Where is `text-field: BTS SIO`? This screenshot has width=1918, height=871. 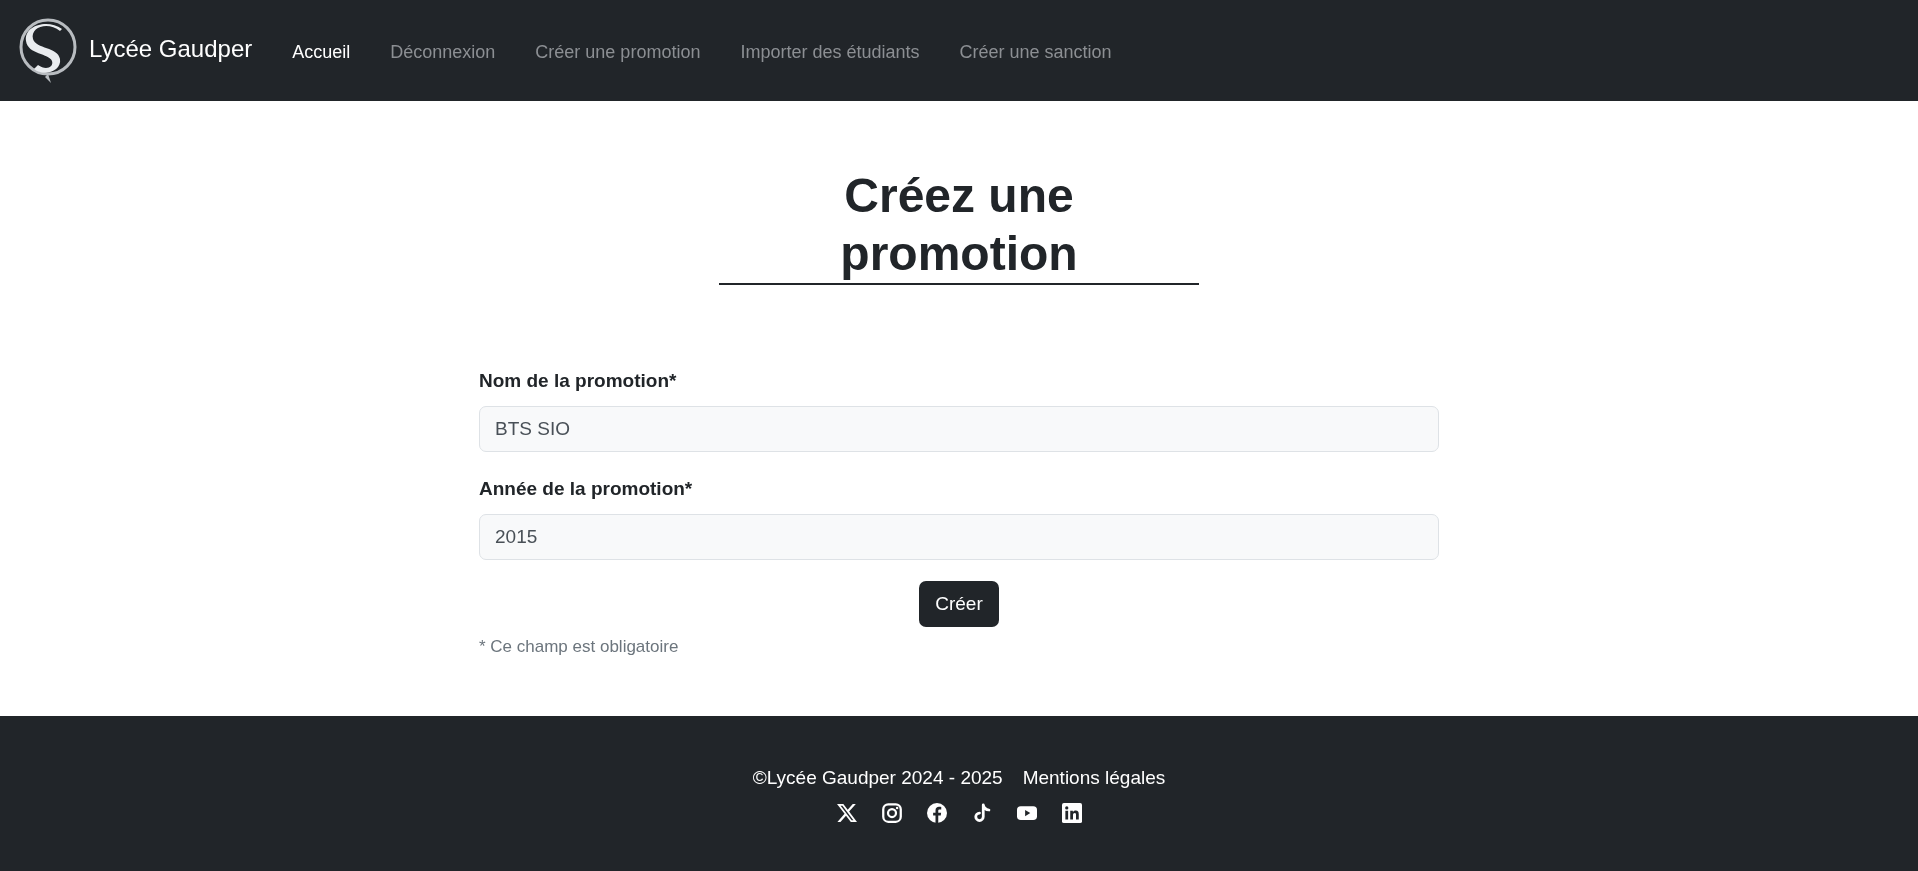 text-field: BTS SIO is located at coordinates (959, 429).